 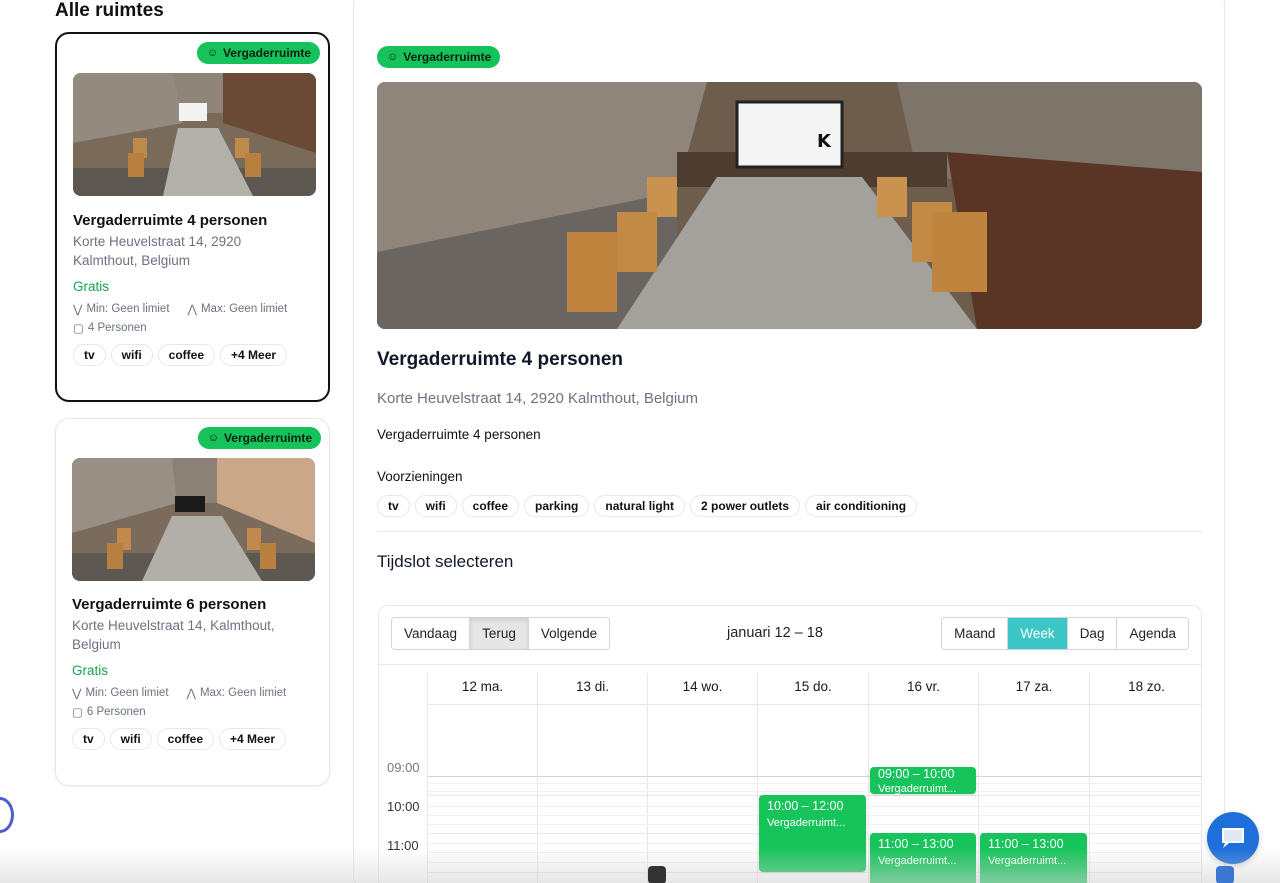 I want to click on calendar-nav: Vandaag Terug Volgende, so click(x=501, y=633).